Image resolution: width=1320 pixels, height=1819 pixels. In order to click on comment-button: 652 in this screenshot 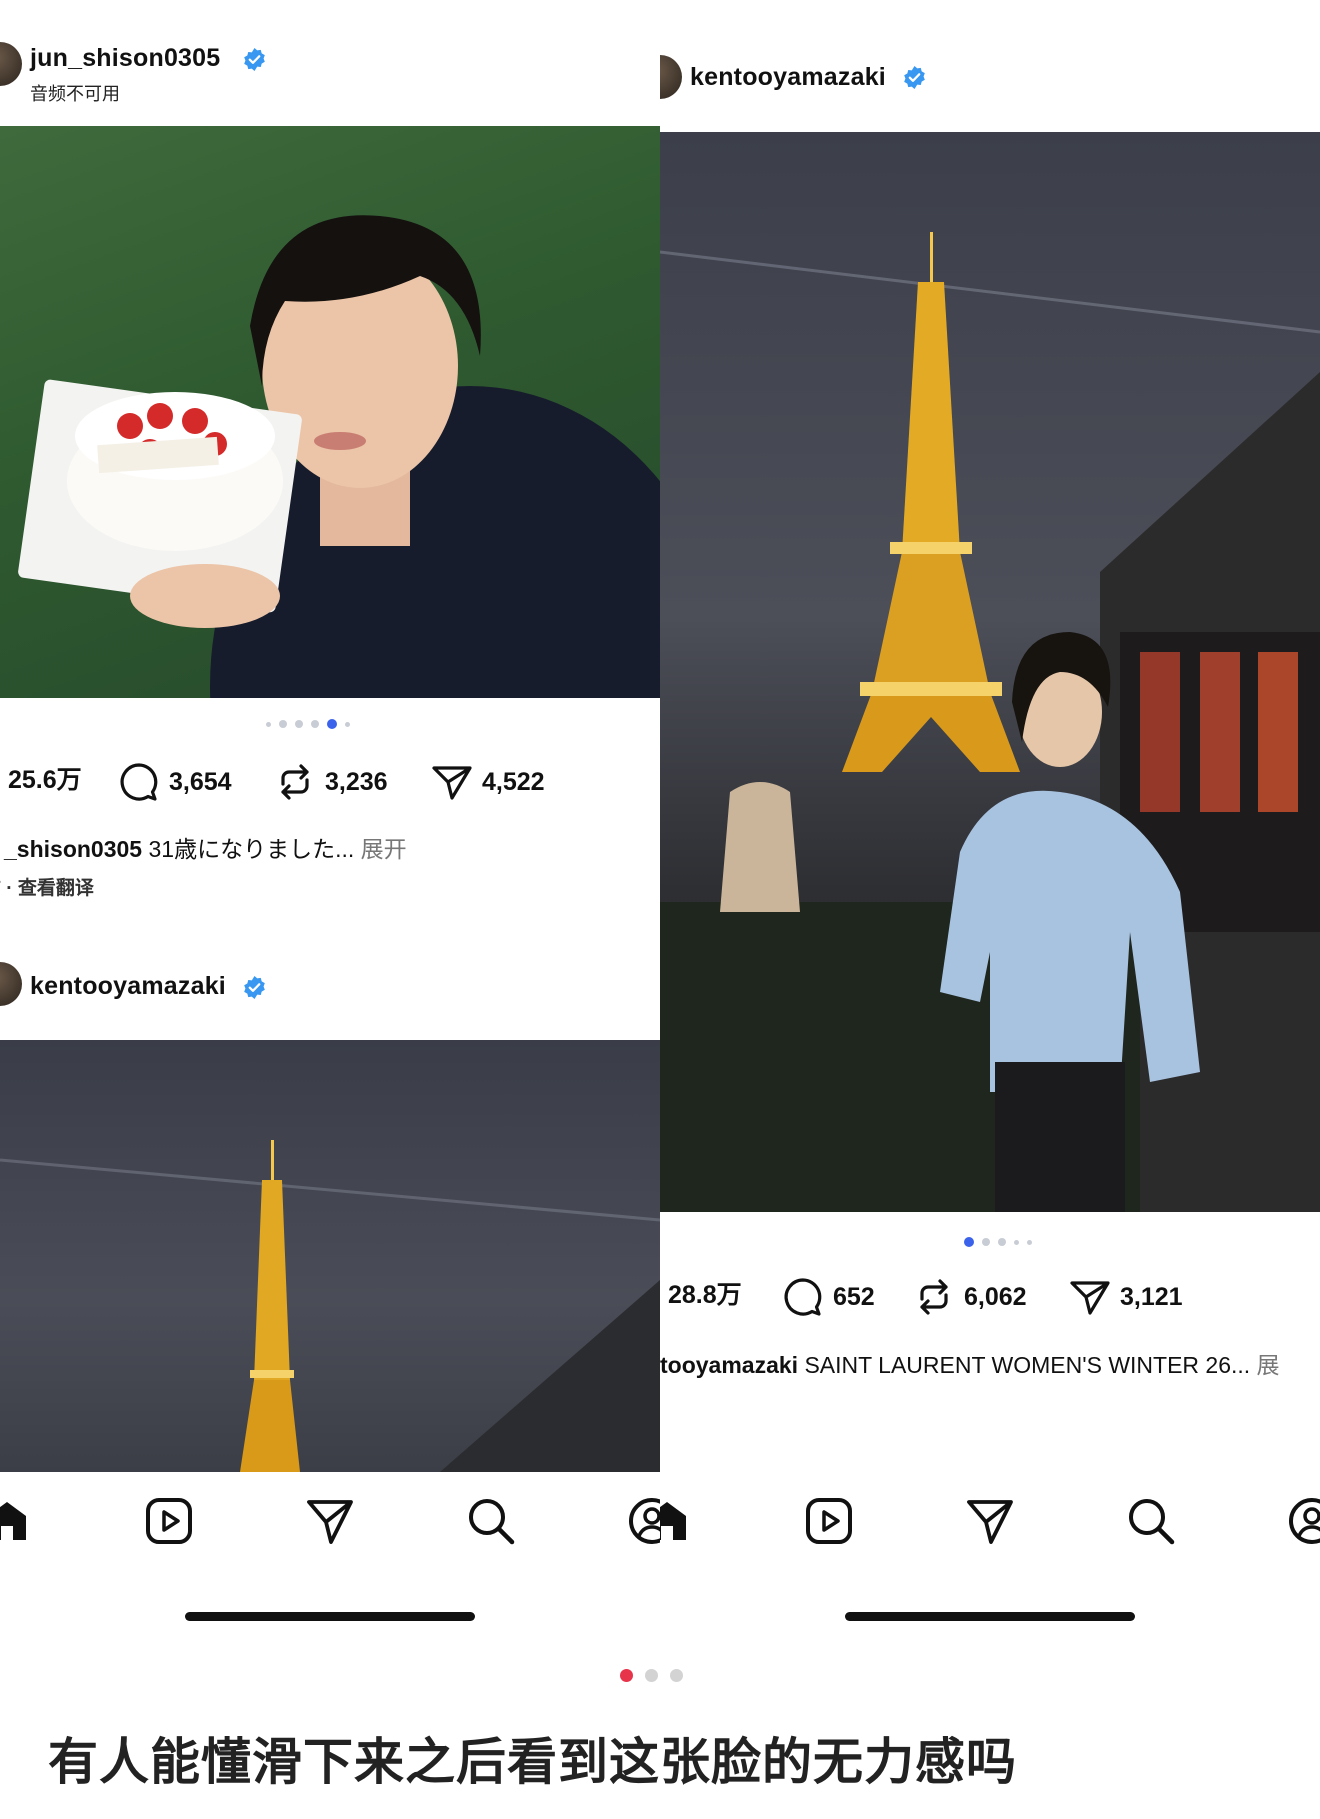, I will do `click(828, 1297)`.